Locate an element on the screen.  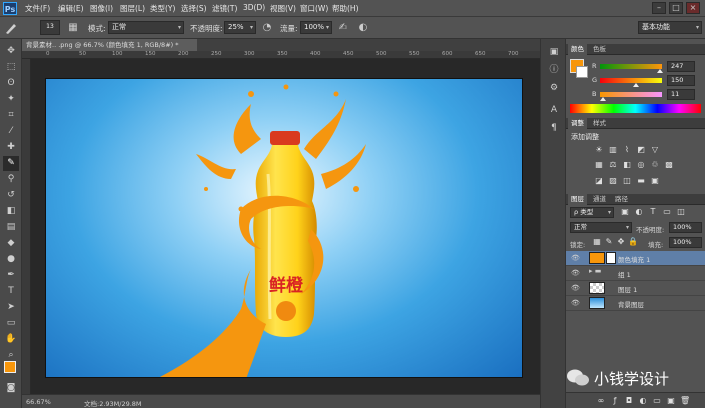
invert-icon: ◪ is located at coordinates (599, 181).